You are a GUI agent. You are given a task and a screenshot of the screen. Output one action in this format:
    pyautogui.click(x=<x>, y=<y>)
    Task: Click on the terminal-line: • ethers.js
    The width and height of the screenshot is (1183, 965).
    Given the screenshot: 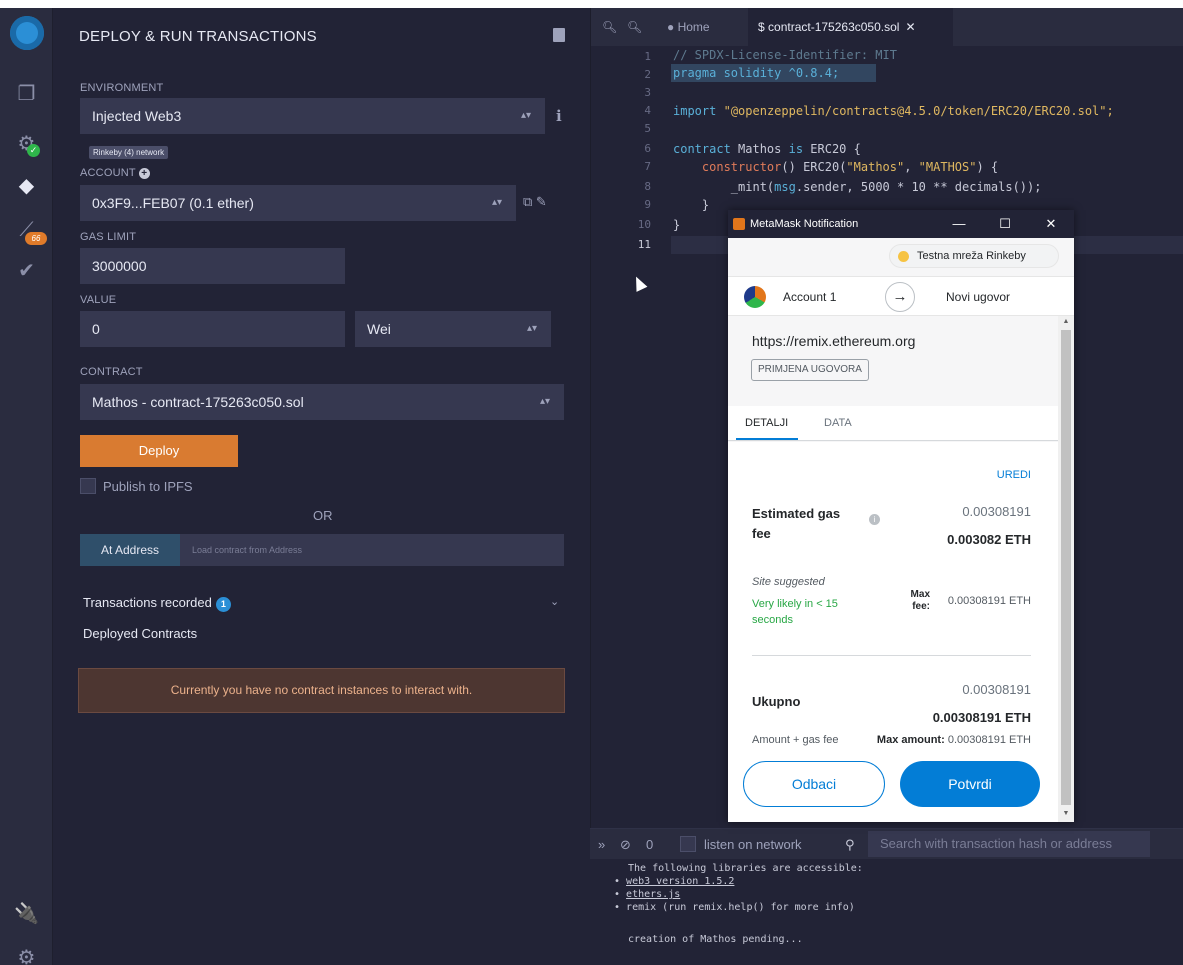 What is the action you would take?
    pyautogui.click(x=647, y=894)
    